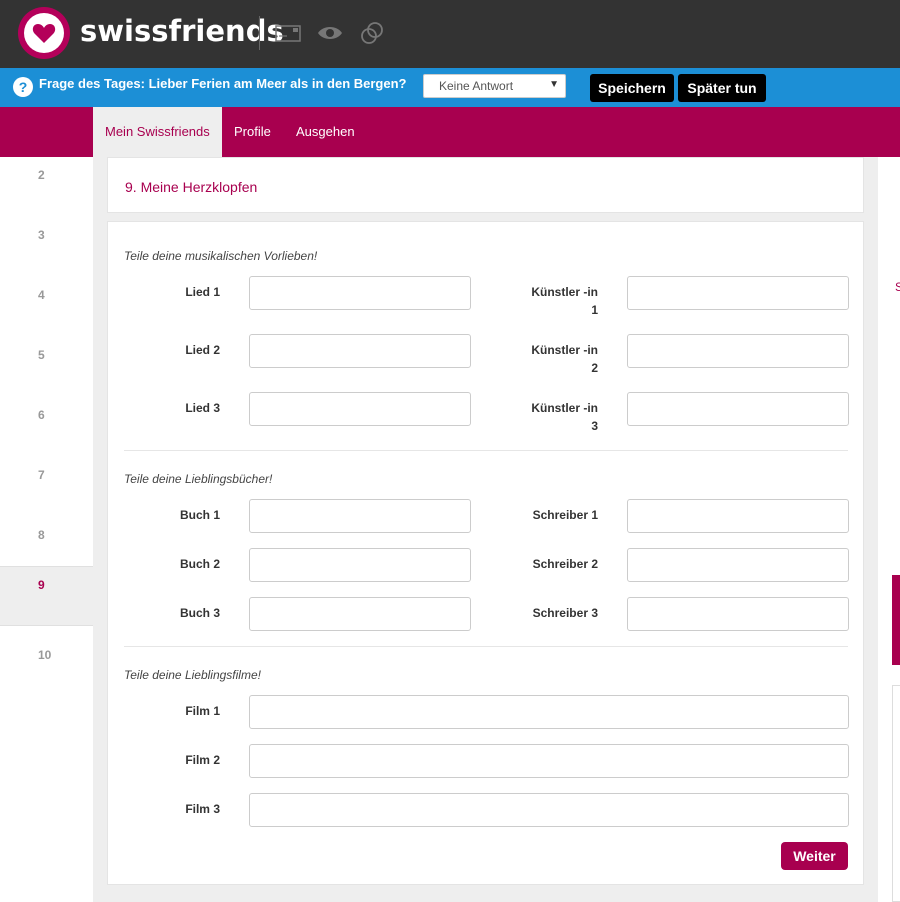 This screenshot has width=900, height=902. What do you see at coordinates (259, 33) in the screenshot?
I see `topbar-divider` at bounding box center [259, 33].